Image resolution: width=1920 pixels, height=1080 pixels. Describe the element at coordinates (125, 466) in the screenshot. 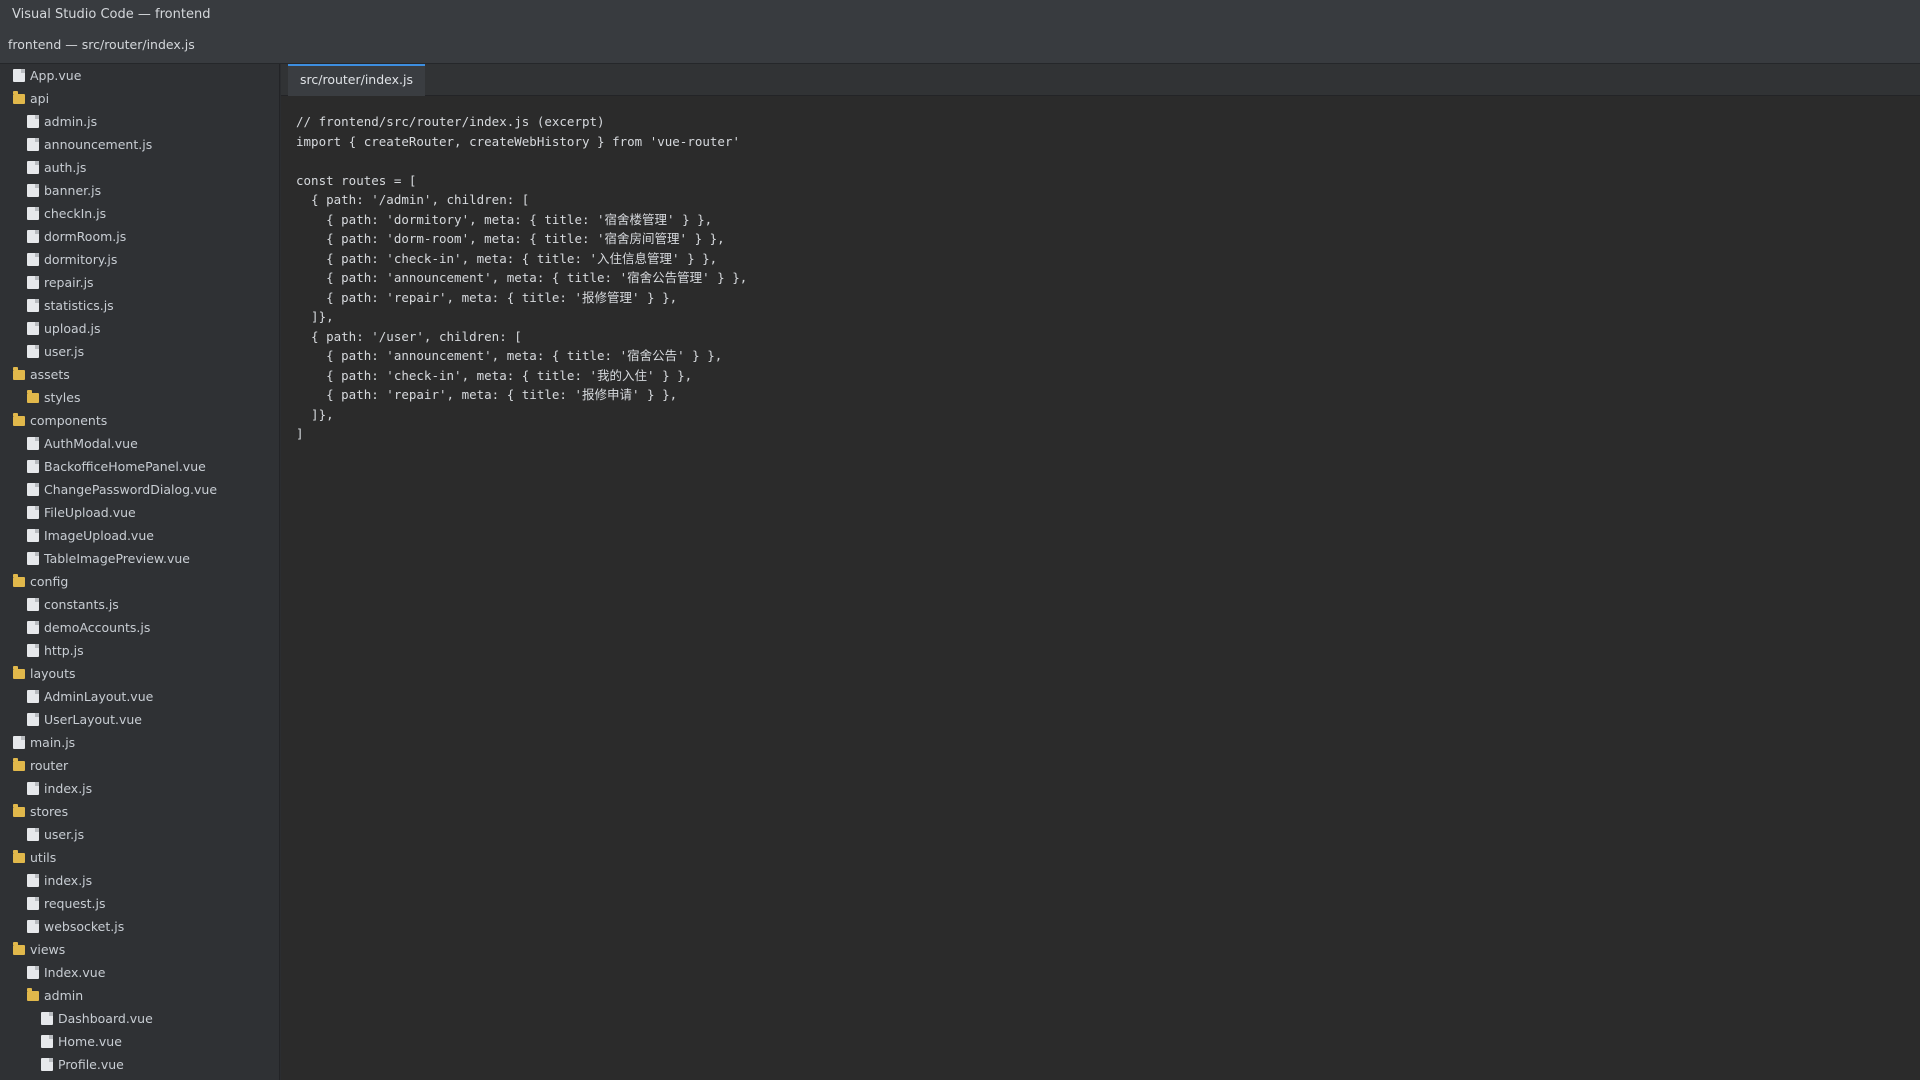

I see `tree-item-label: BackofficeHomePanel.vue` at that location.